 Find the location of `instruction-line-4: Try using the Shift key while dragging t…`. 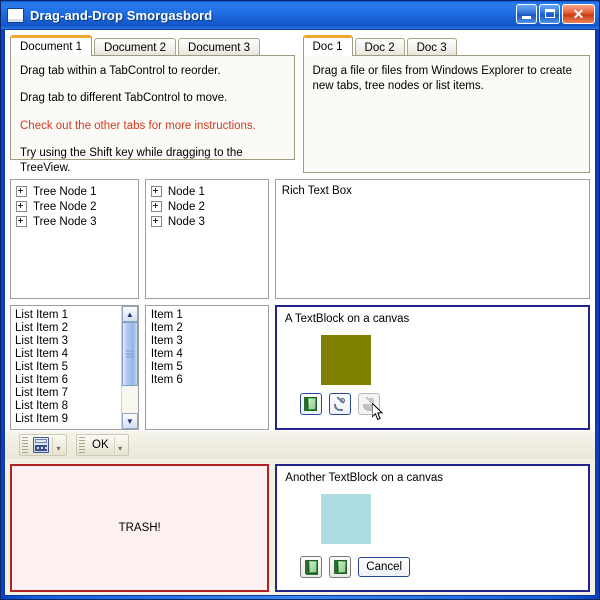

instruction-line-4: Try using the Shift key while dragging t… is located at coordinates (131, 160).